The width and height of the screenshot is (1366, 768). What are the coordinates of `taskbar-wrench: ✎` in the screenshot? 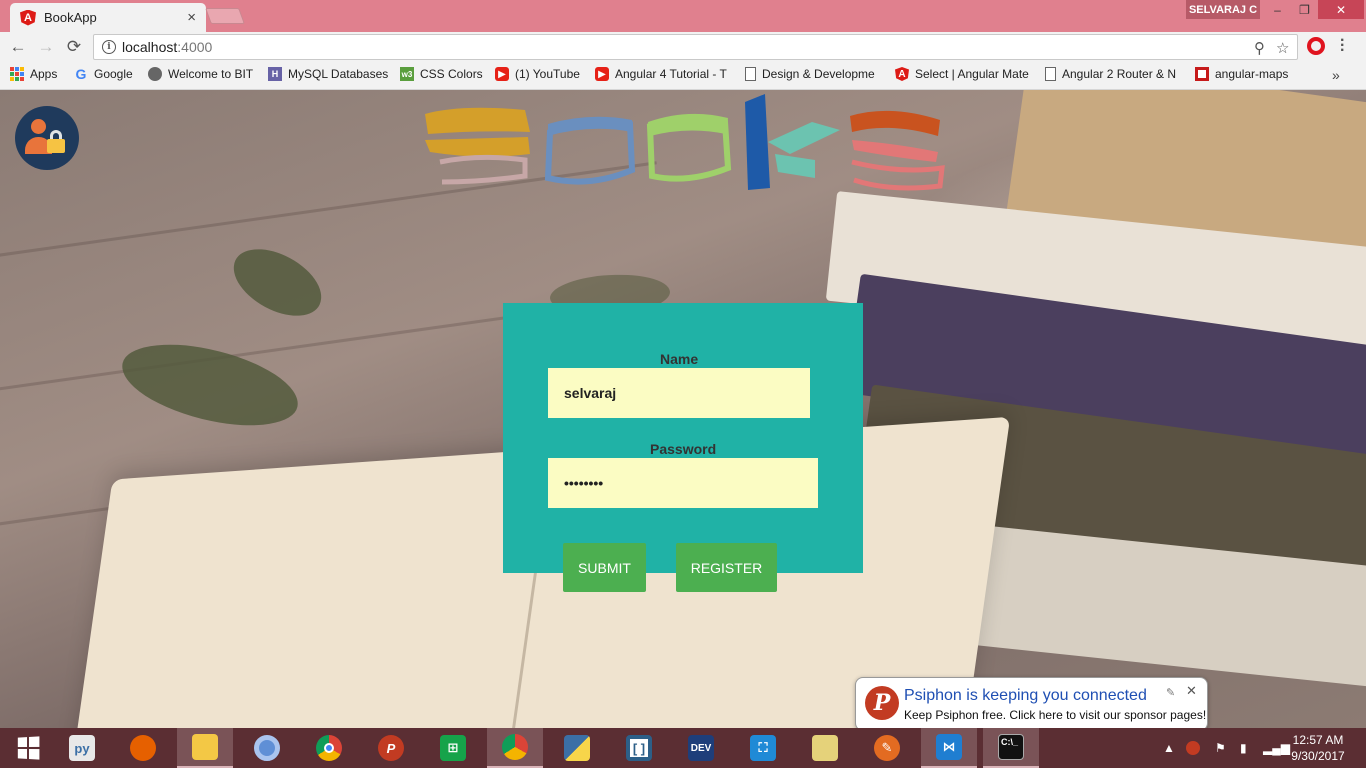 It's located at (887, 748).